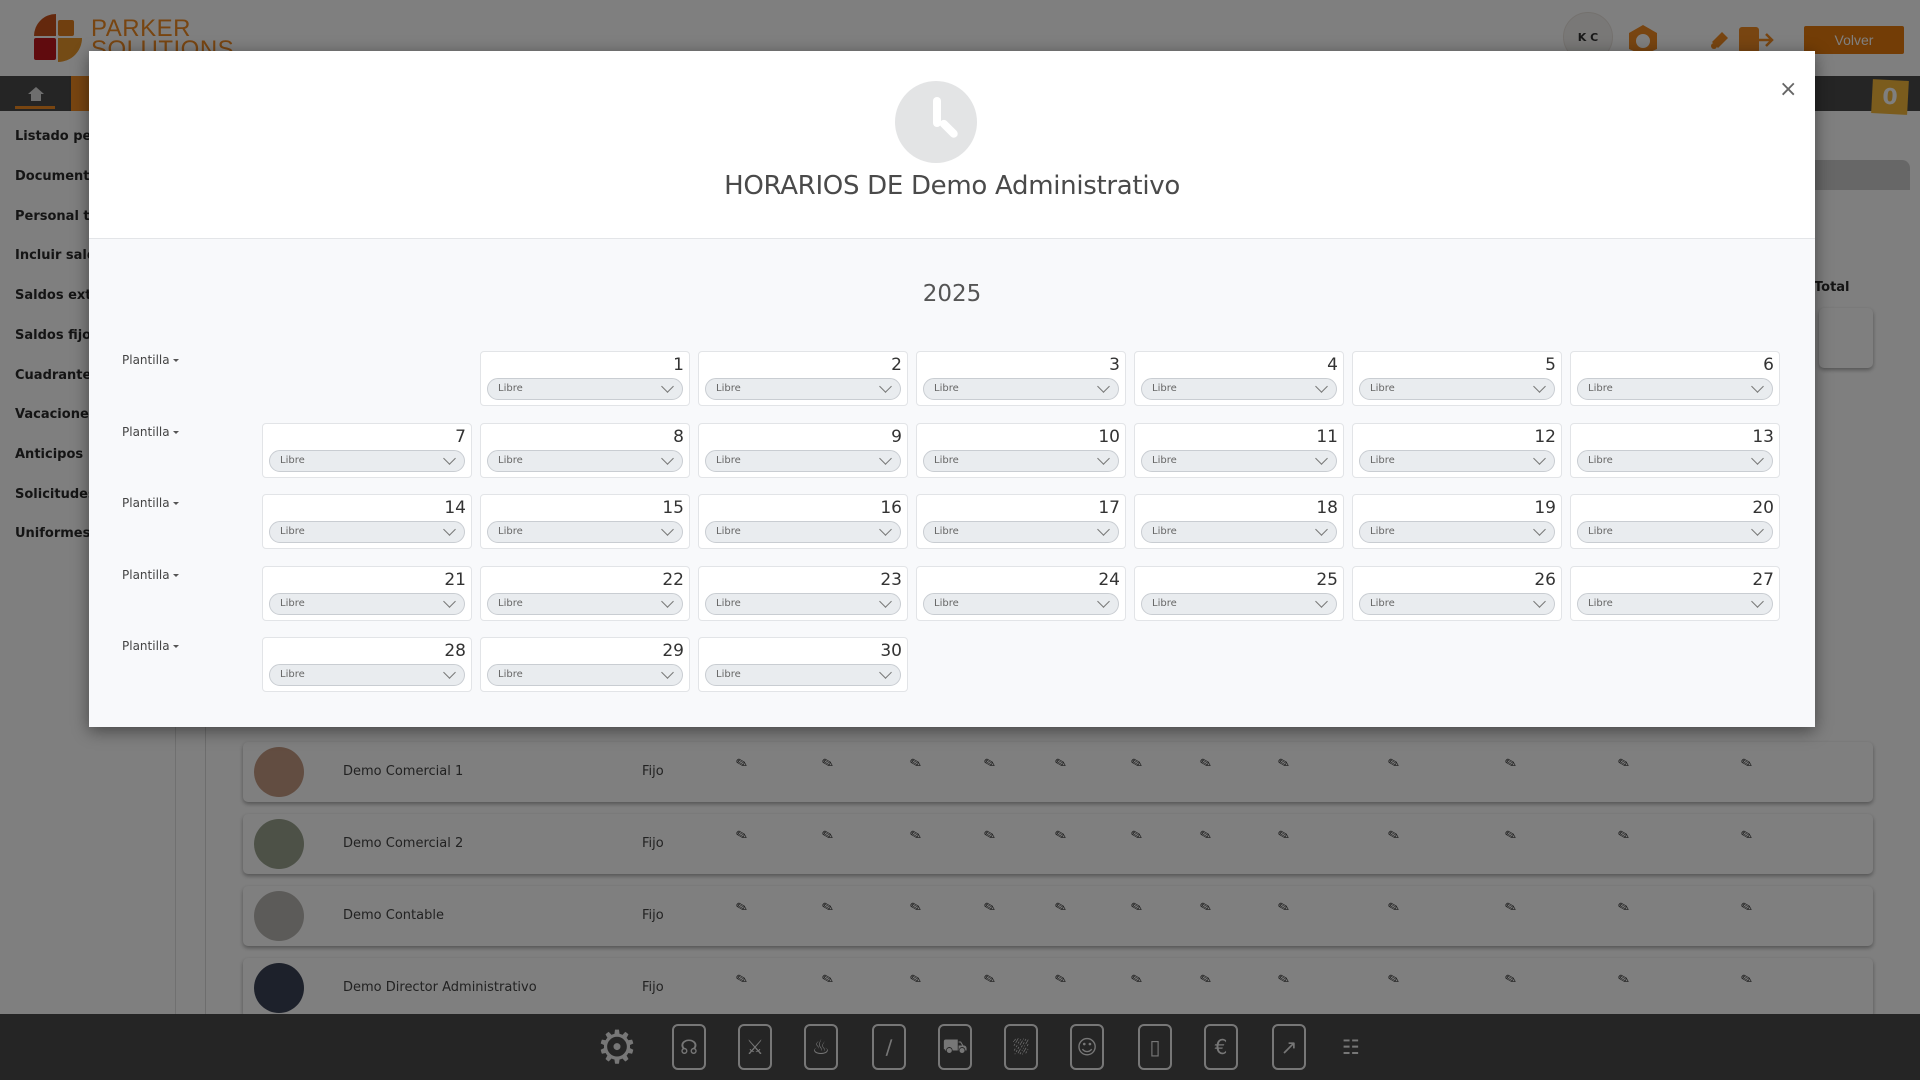  What do you see at coordinates (1763, 437) in the screenshot?
I see `day-number: 13` at bounding box center [1763, 437].